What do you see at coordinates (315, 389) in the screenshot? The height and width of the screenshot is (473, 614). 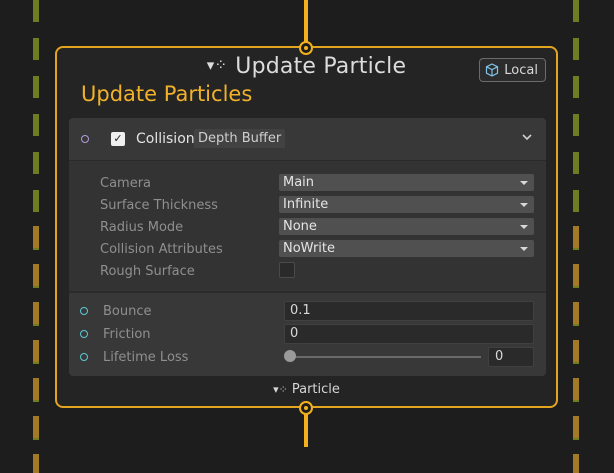 I see `footer-label: Particle` at bounding box center [315, 389].